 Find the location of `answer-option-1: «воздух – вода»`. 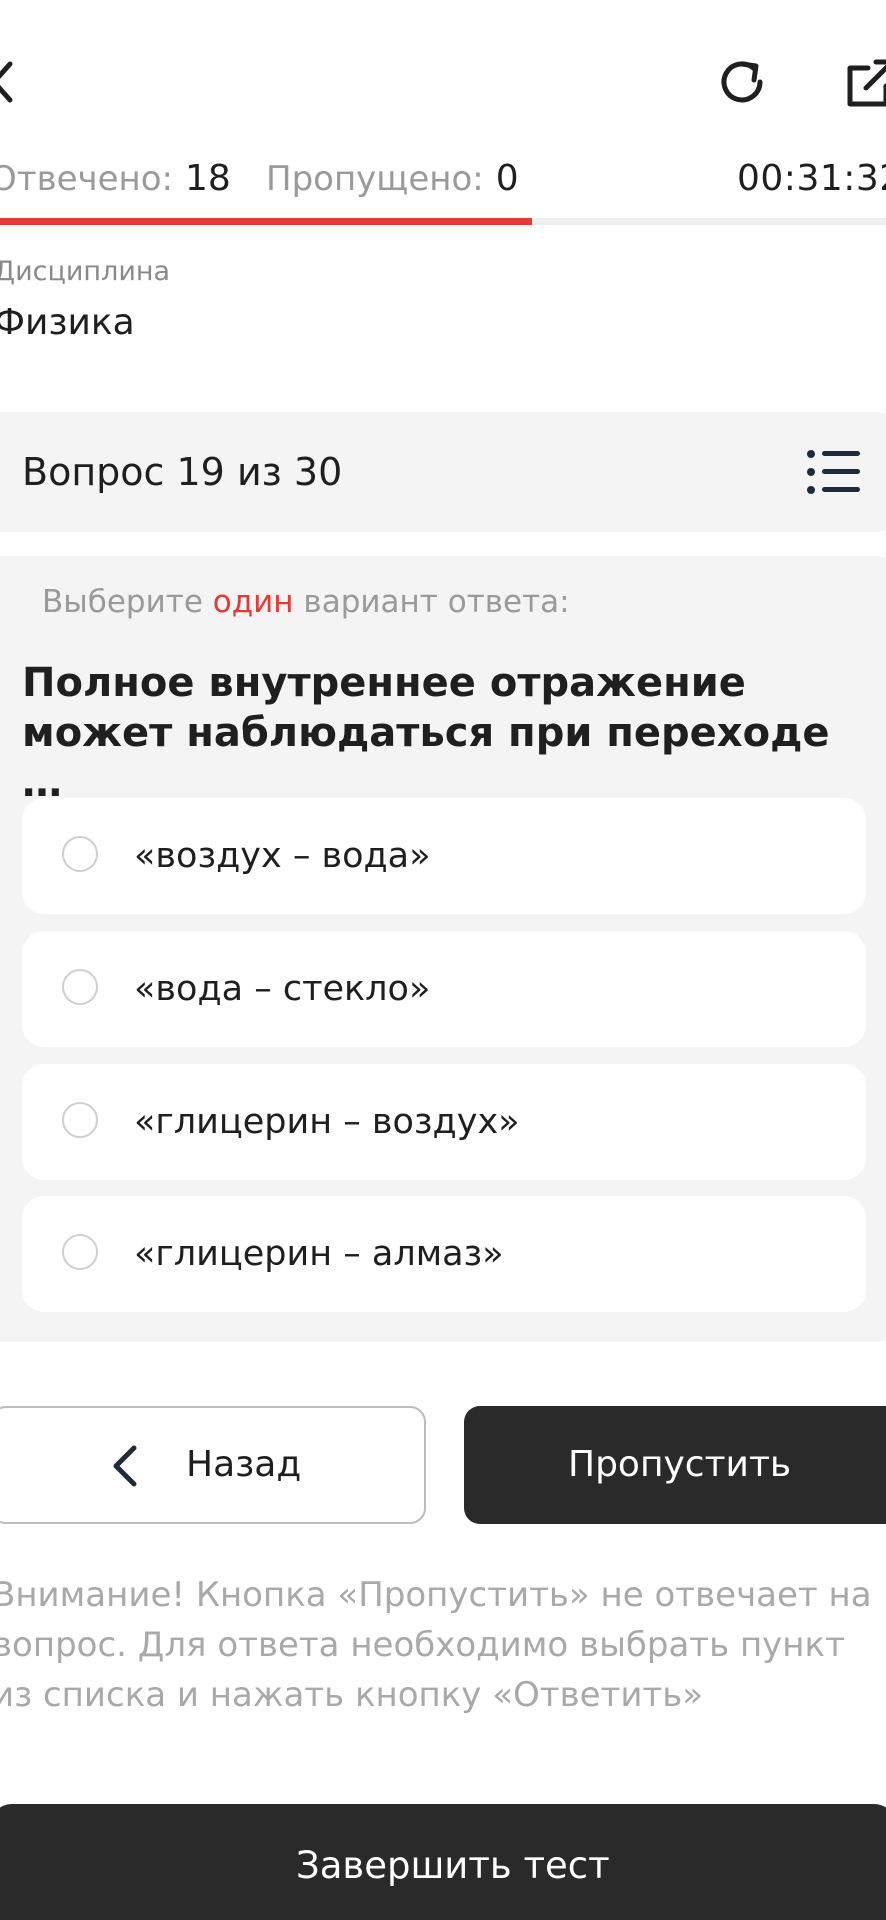

answer-option-1: «воздух – вода» is located at coordinates (444, 856).